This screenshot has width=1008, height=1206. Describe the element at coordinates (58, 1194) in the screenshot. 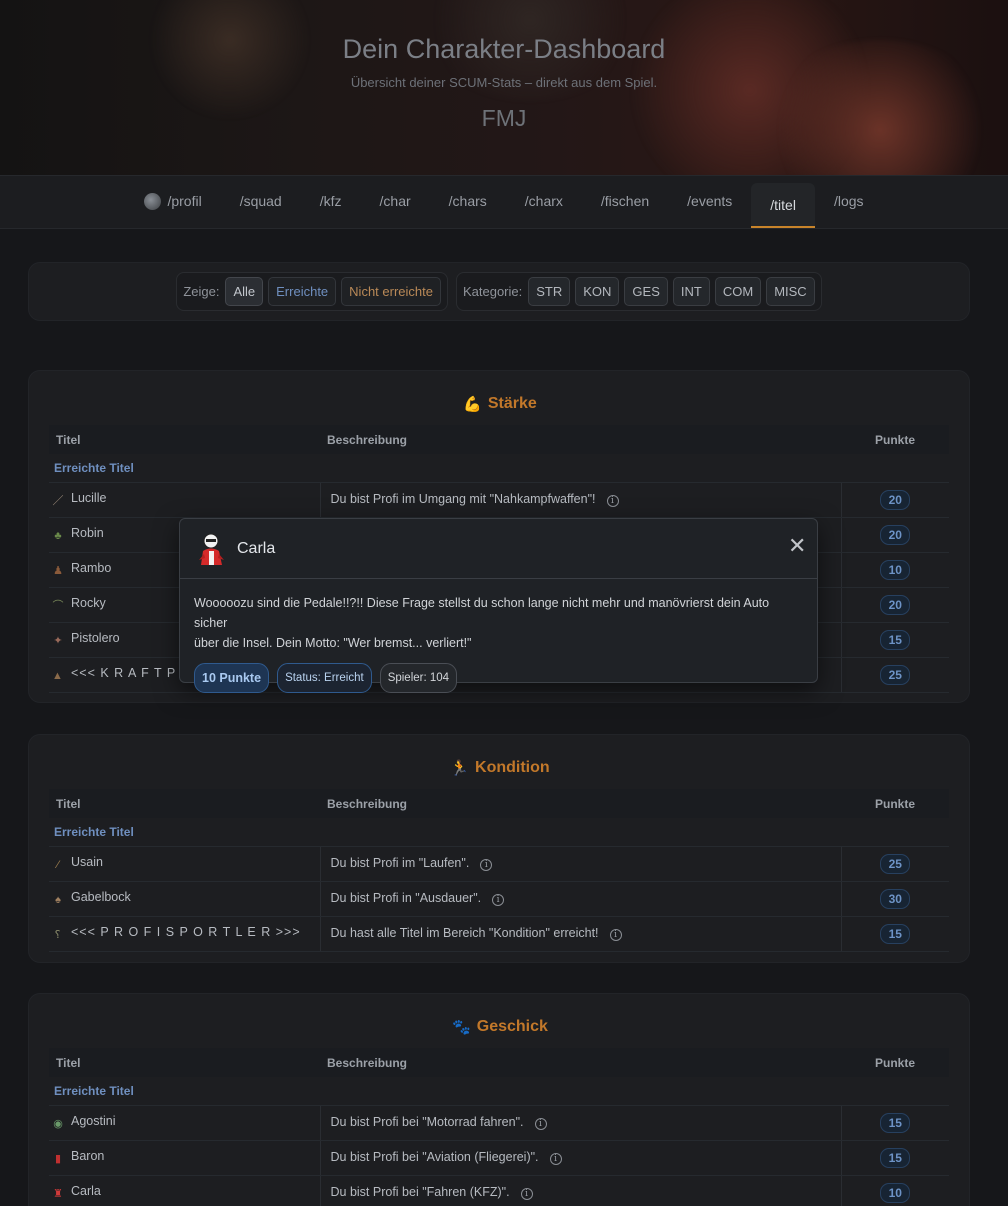

I see `racer-icon: ♜` at that location.